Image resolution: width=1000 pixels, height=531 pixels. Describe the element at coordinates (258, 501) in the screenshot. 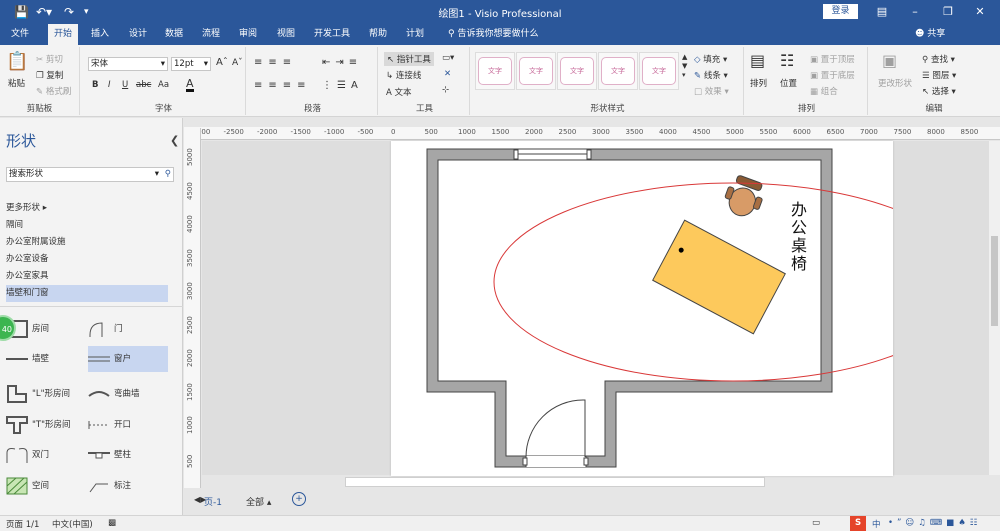

I see `all-pages-menu: 全部 ▴` at that location.